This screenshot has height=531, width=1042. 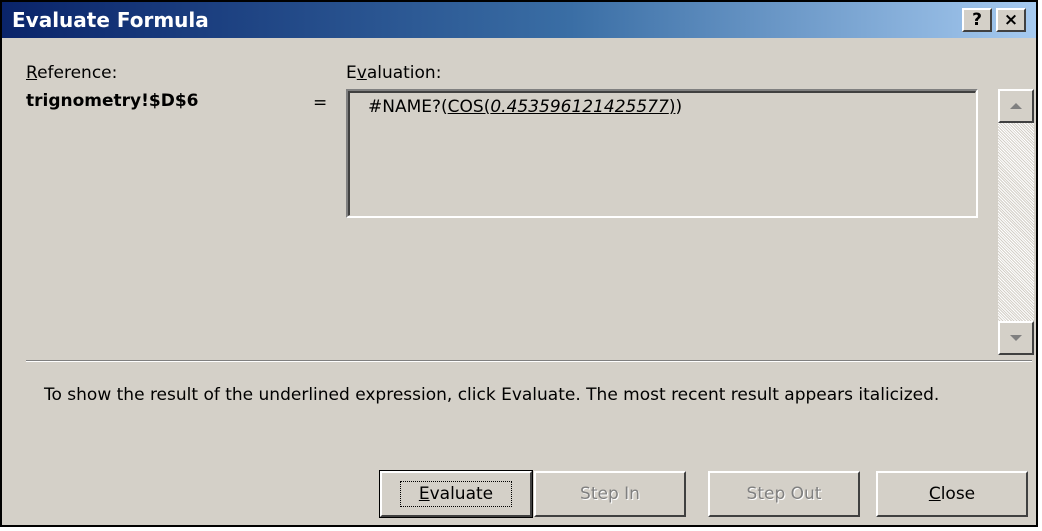 What do you see at coordinates (112, 101) in the screenshot?
I see `reference-value: trignometry!$D$6` at bounding box center [112, 101].